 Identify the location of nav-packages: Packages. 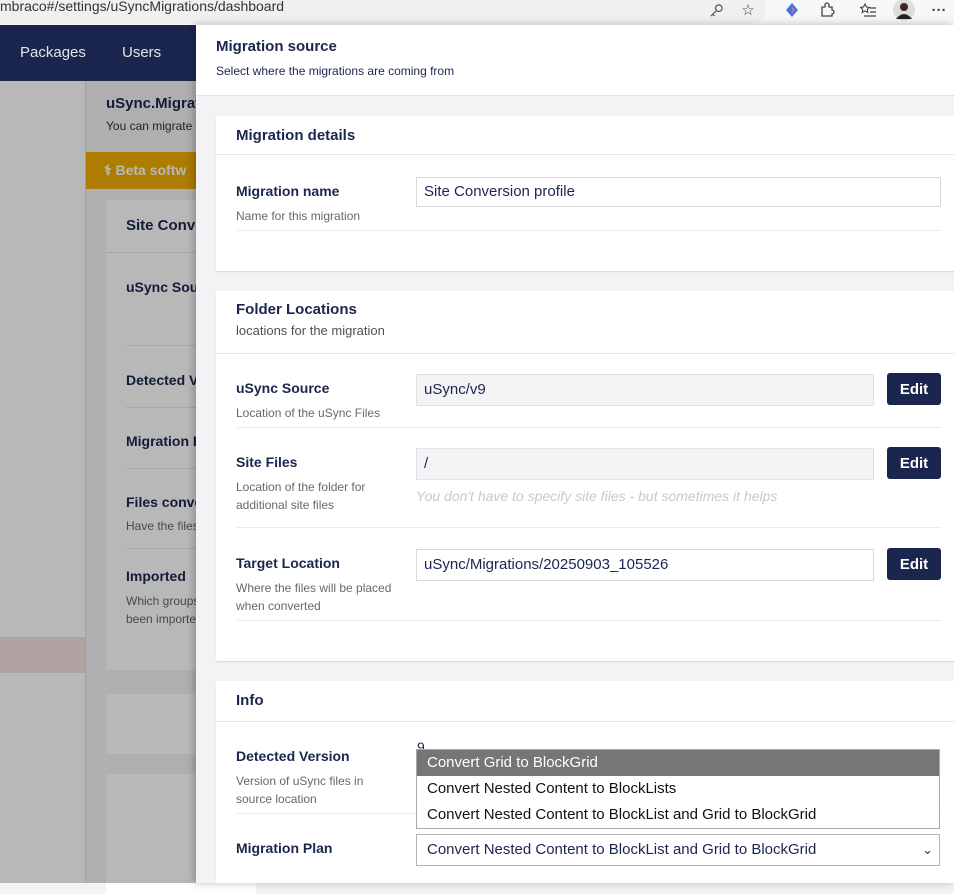
(53, 52).